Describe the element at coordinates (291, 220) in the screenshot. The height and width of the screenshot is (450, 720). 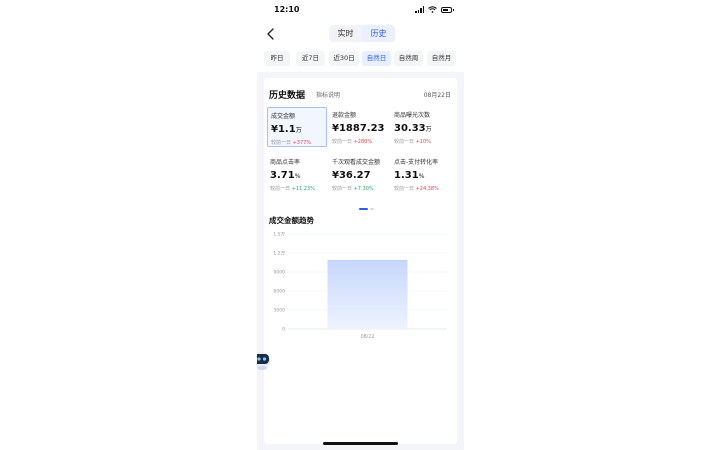
I see `trend-title: 成交金额趋势` at that location.